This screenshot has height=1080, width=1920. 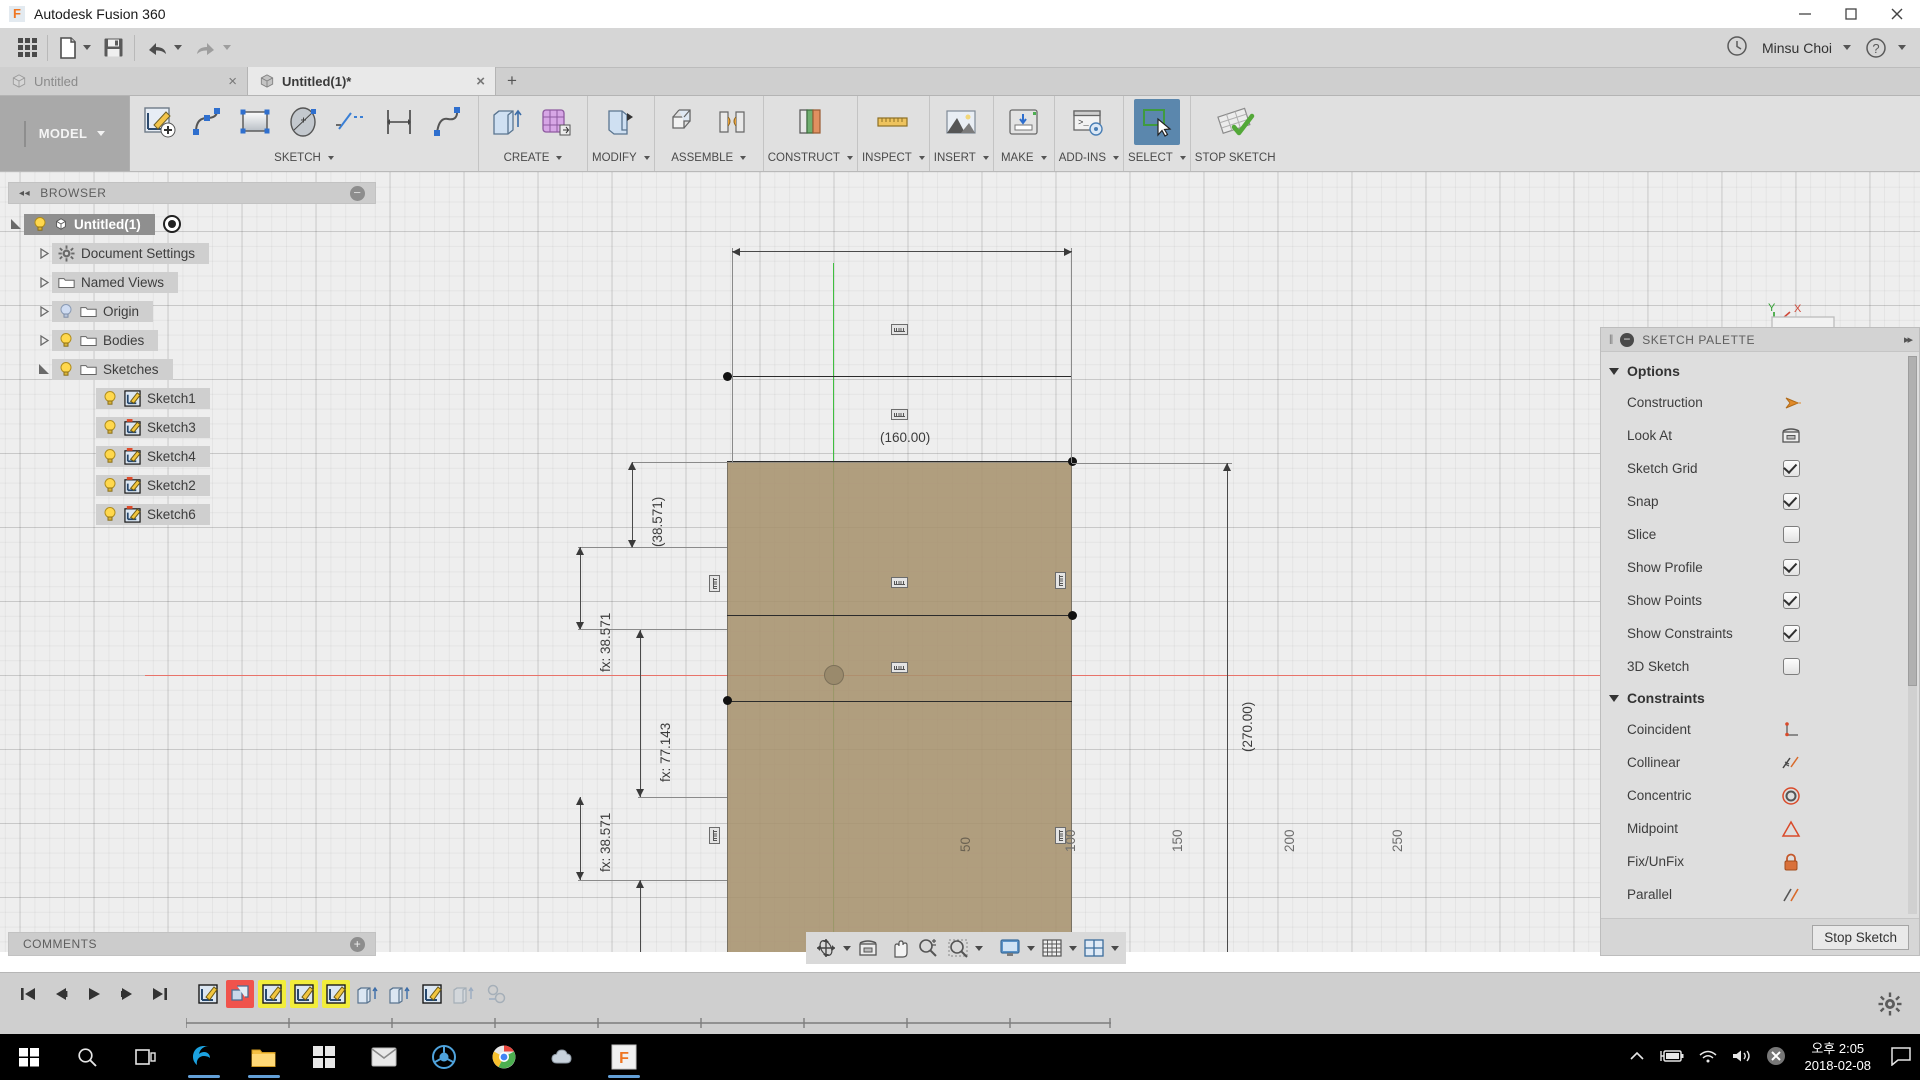 I want to click on palette-row-midpoint: Midpoint, so click(x=1760, y=828).